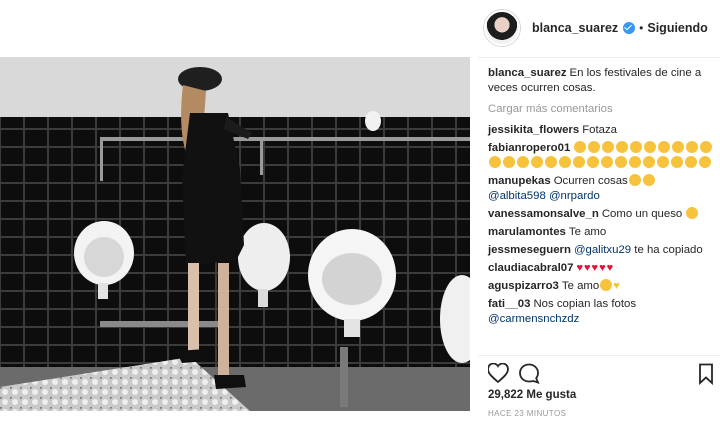 This screenshot has height=425, width=720. Describe the element at coordinates (532, 395) in the screenshot. I see `likes-count: 29,822 Me gusta` at that location.